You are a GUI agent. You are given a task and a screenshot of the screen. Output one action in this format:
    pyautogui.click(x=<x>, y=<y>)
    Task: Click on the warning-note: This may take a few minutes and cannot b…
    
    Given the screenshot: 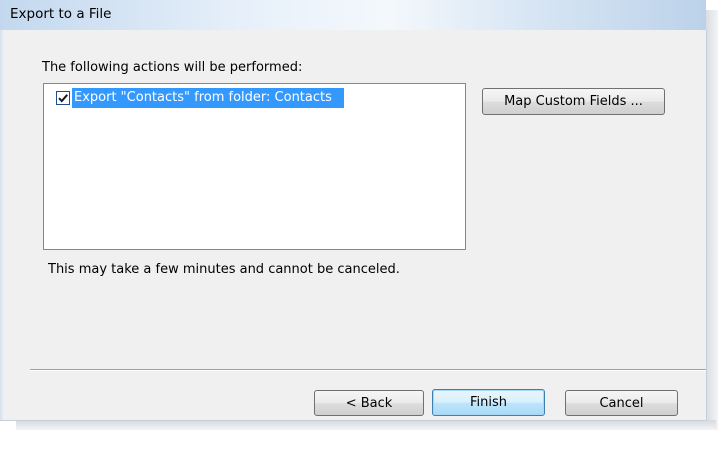 What is the action you would take?
    pyautogui.click(x=224, y=269)
    